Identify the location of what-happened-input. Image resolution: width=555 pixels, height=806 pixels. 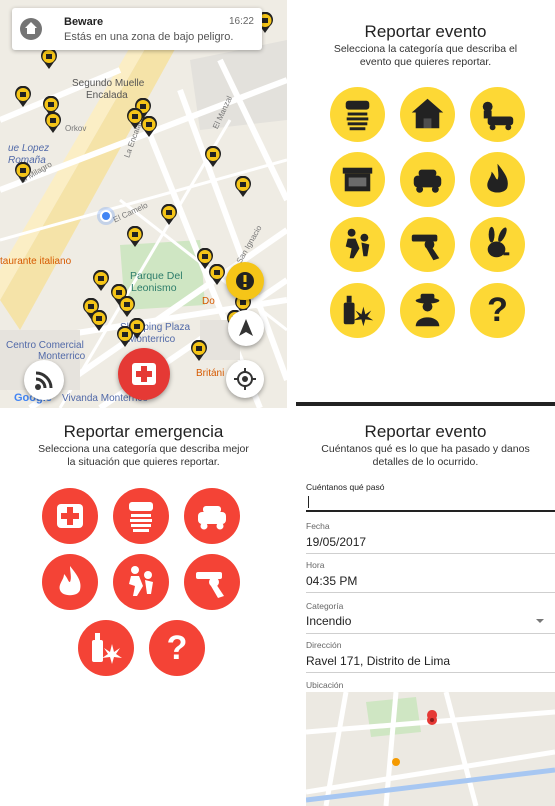
(430, 503).